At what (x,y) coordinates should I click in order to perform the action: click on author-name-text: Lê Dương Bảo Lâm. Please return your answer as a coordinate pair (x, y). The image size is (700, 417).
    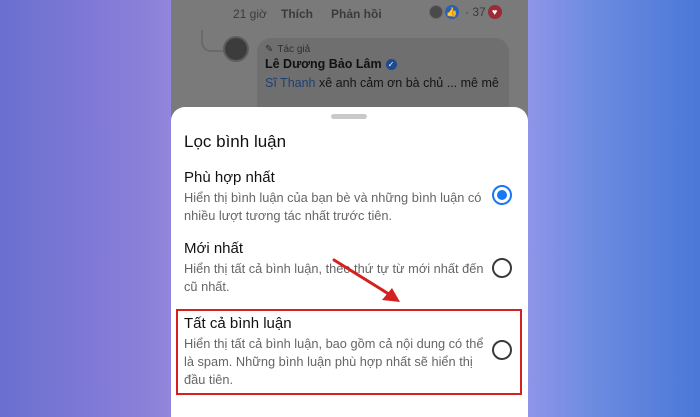
    Looking at the image, I should click on (323, 64).